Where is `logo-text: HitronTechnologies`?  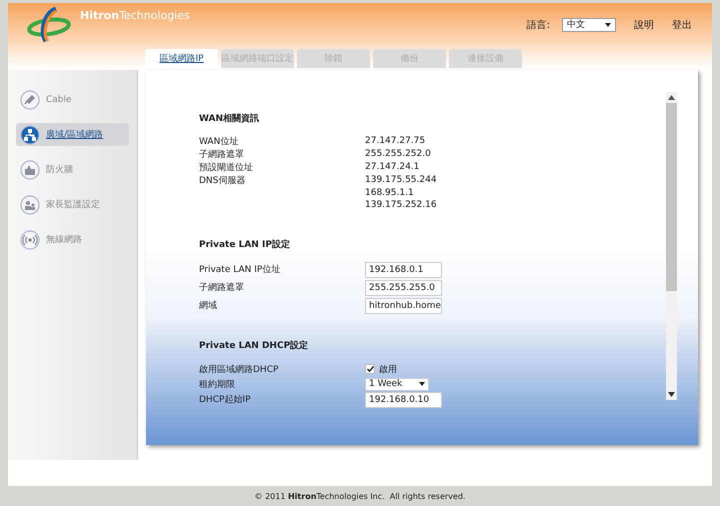 logo-text: HitronTechnologies is located at coordinates (135, 15).